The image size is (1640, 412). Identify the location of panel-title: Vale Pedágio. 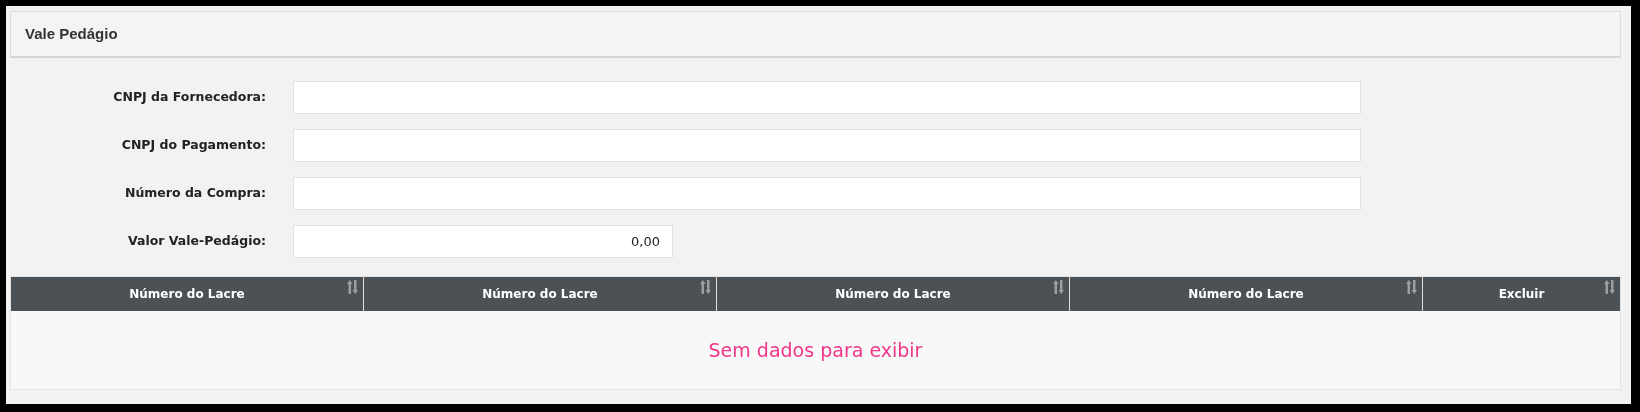
(71, 33).